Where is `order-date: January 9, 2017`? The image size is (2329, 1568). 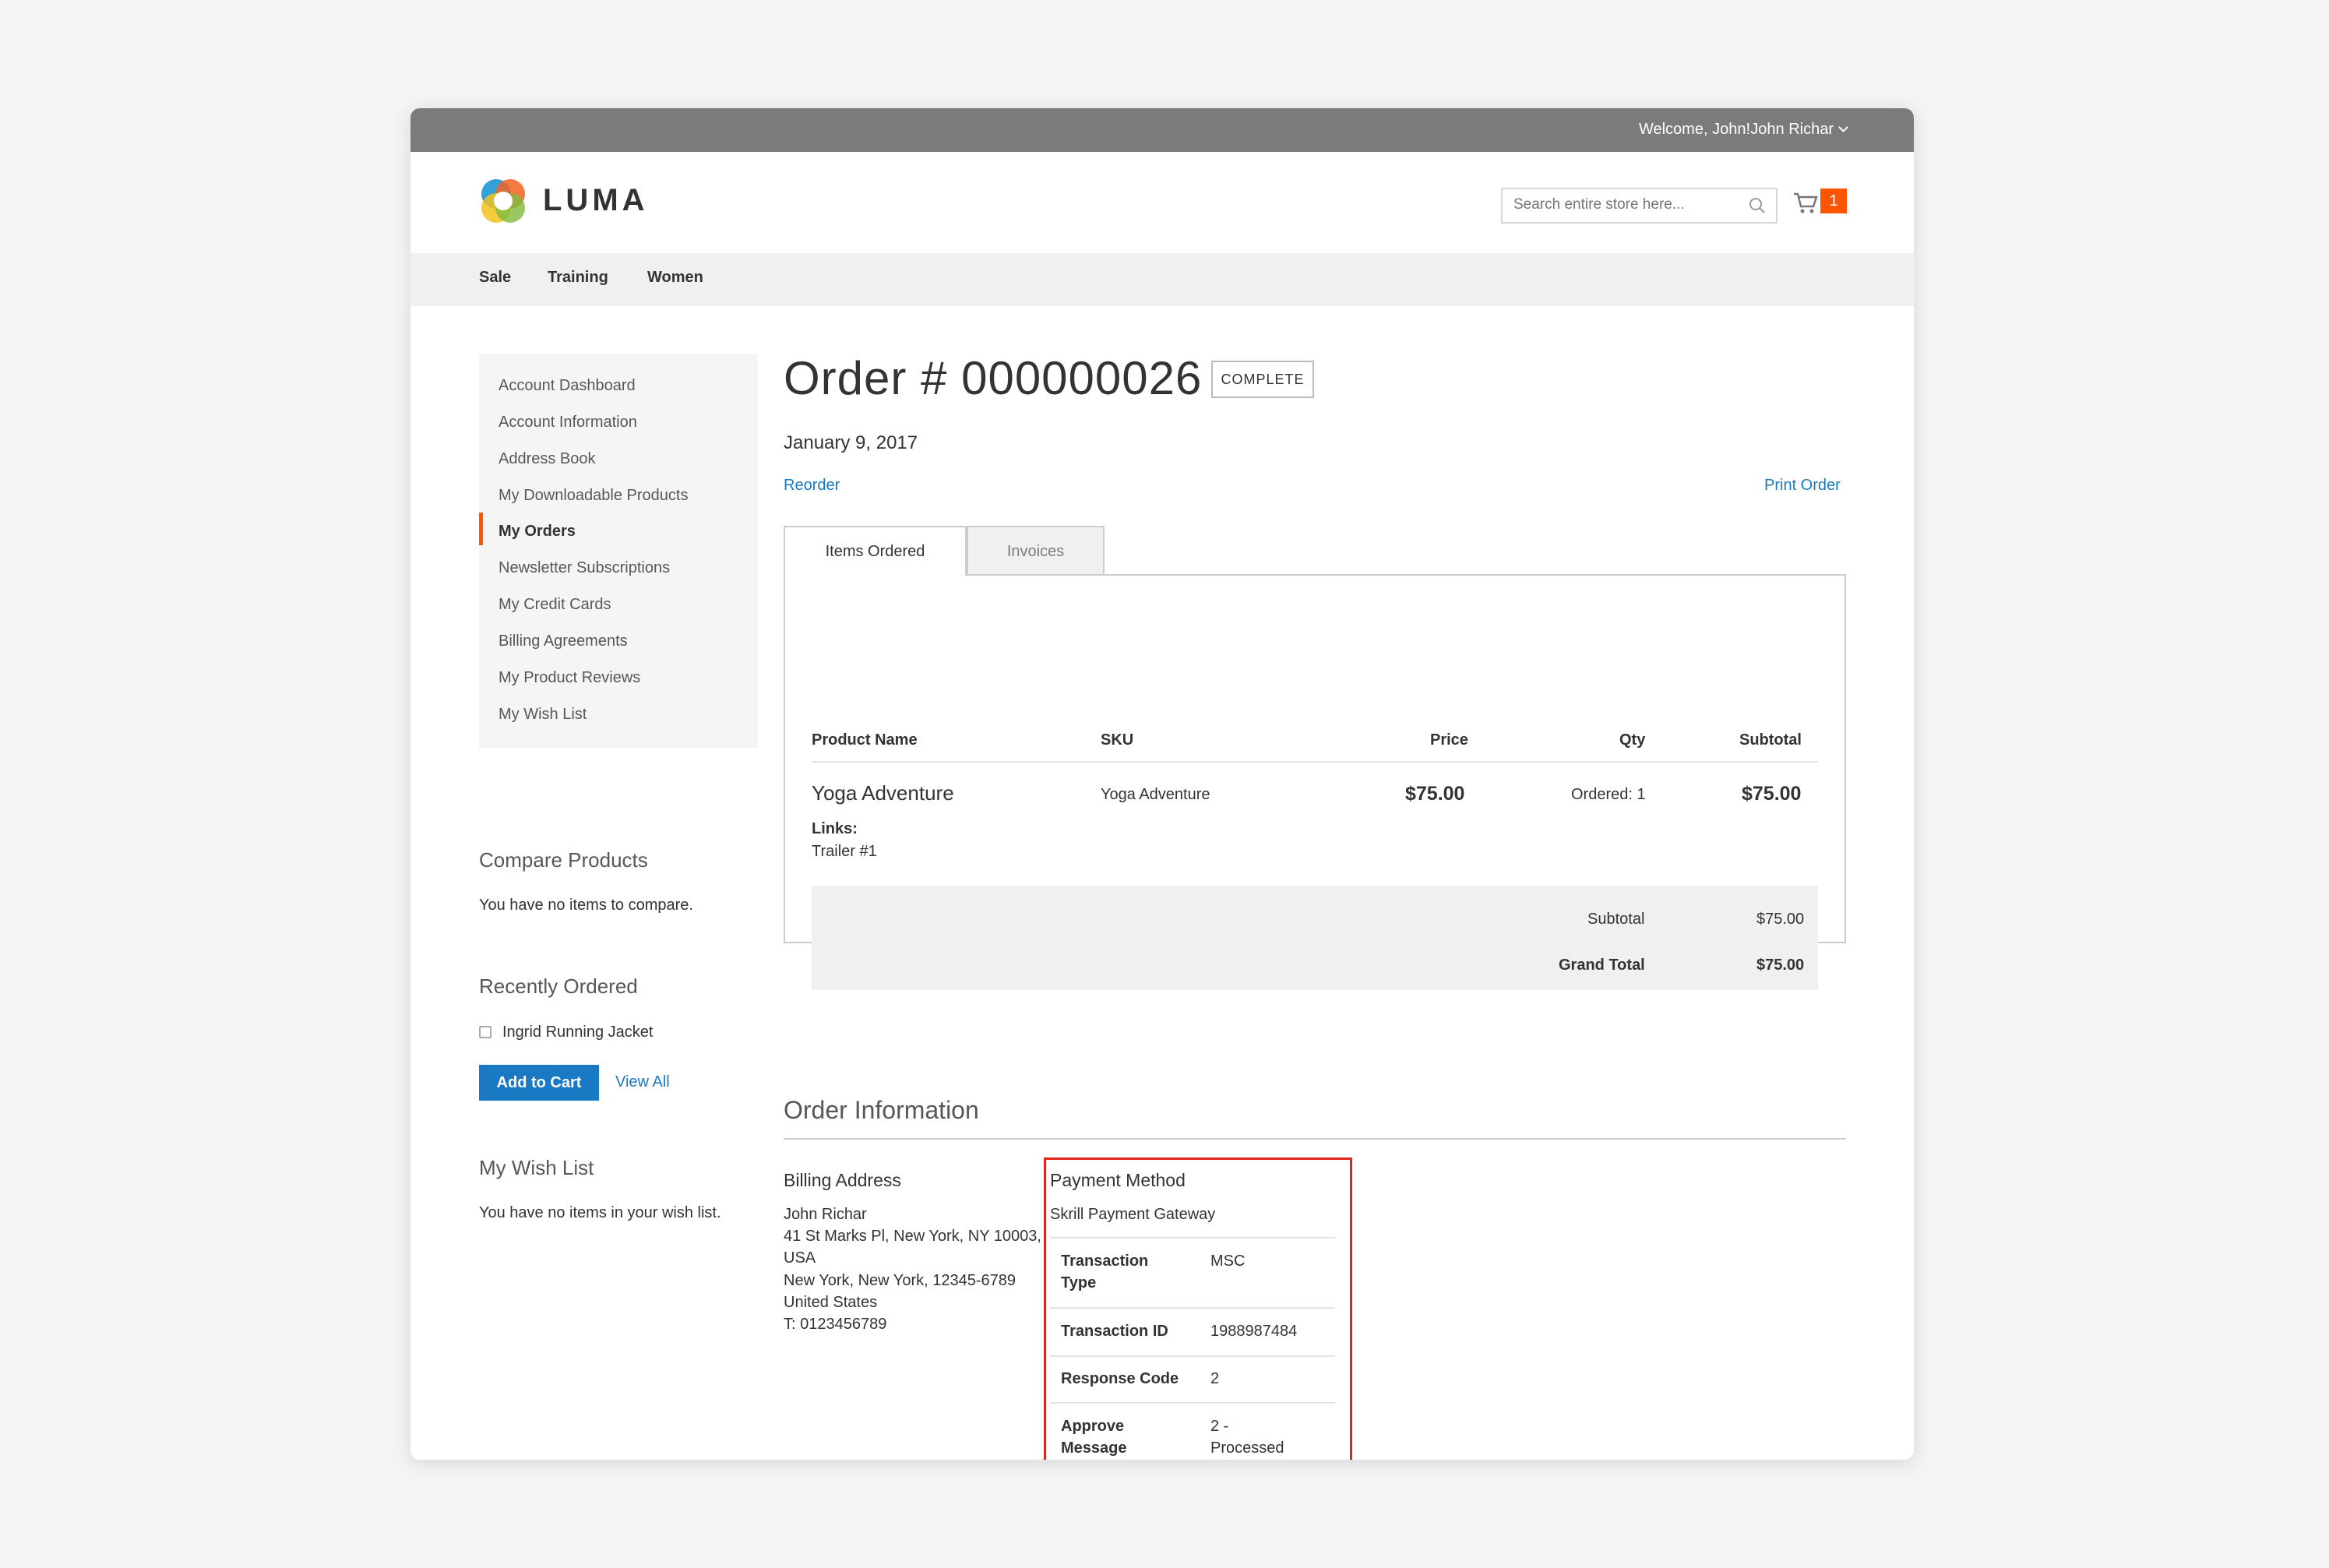
order-date: January 9, 2017 is located at coordinates (851, 443).